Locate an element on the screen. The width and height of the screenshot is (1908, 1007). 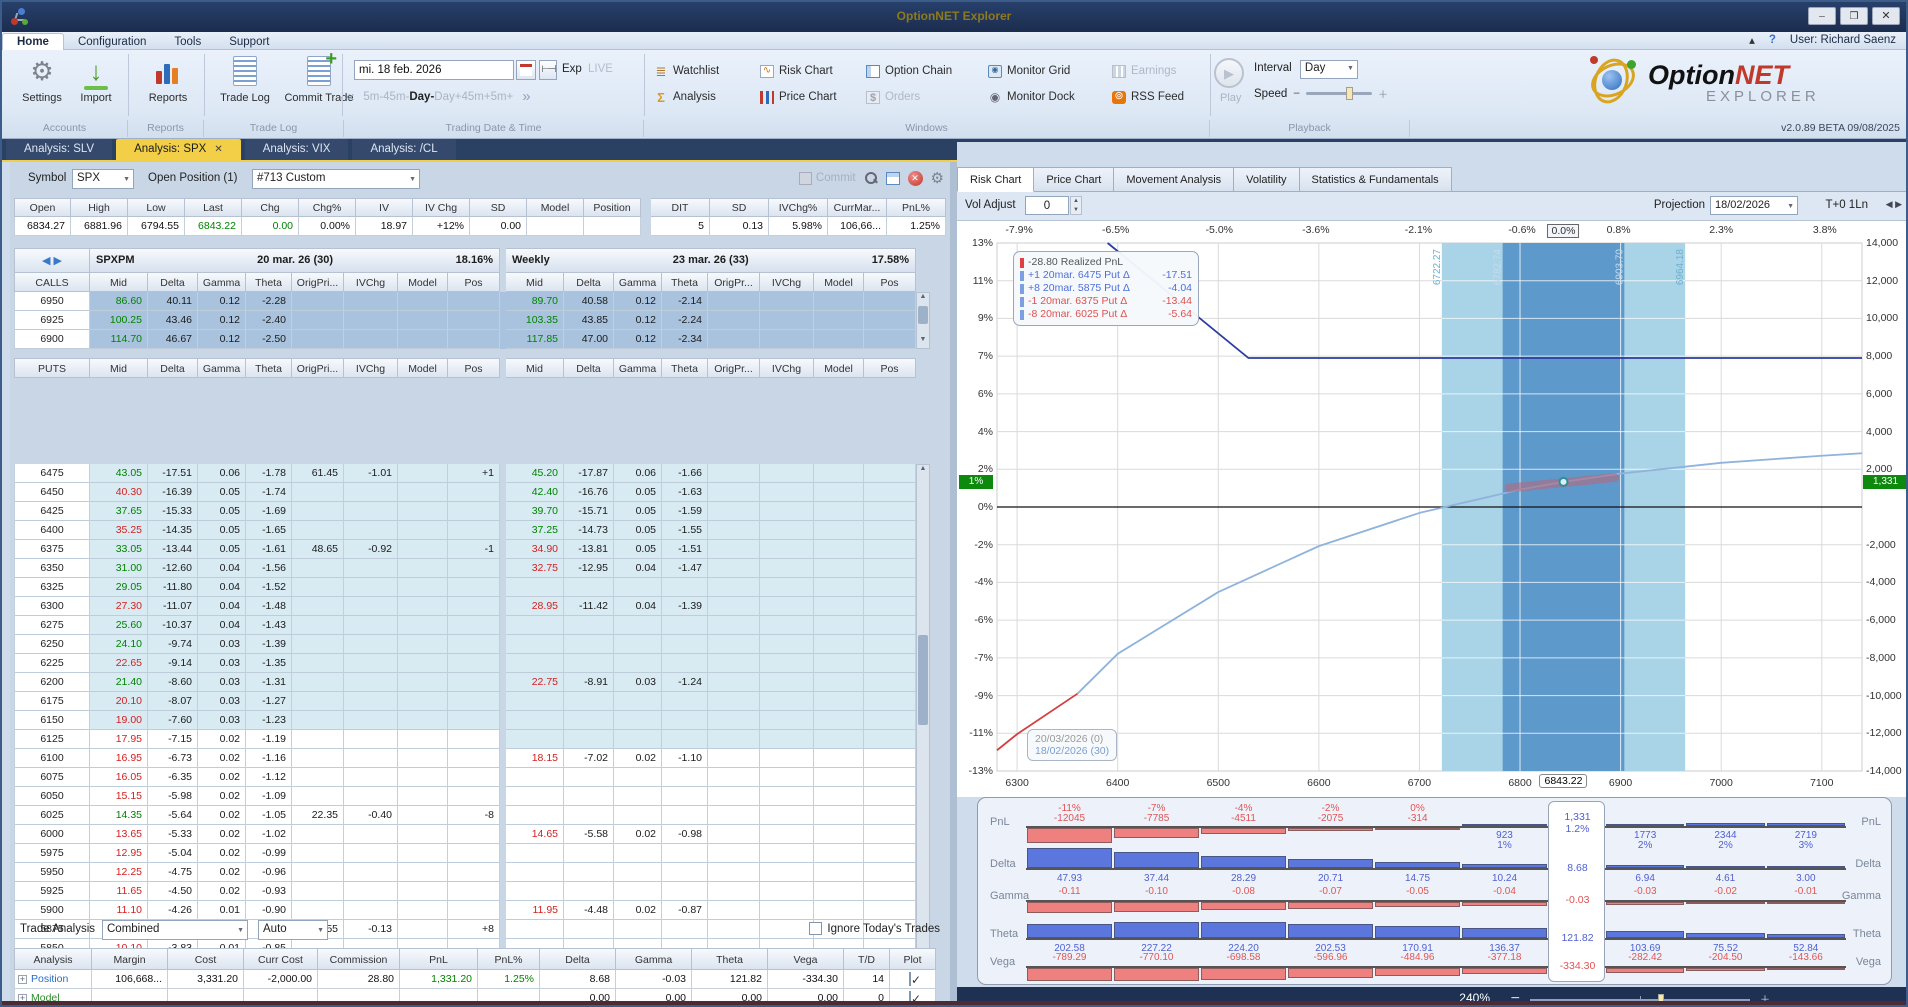
strike-cell: 6150 is located at coordinates (52, 720).